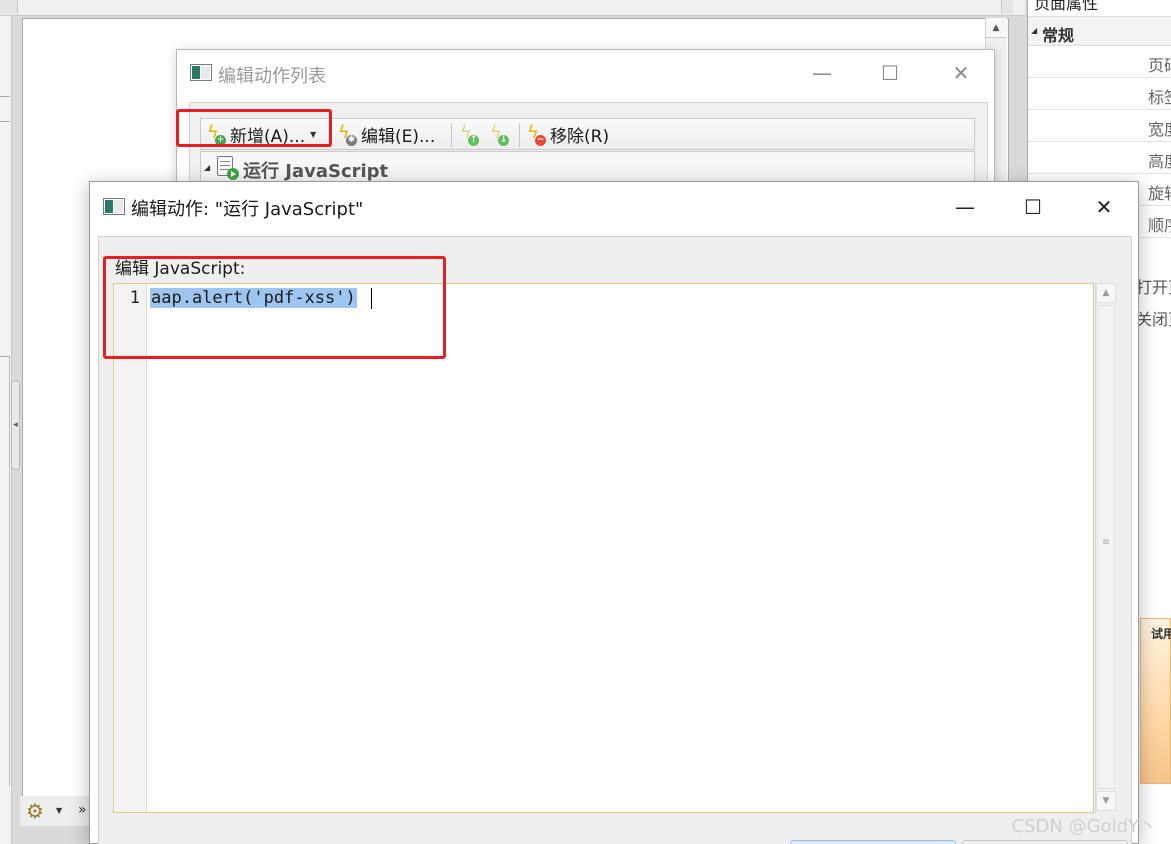 The height and width of the screenshot is (844, 1171). Describe the element at coordinates (1066, 6) in the screenshot. I see `properties-panel-title: 页面属性` at that location.